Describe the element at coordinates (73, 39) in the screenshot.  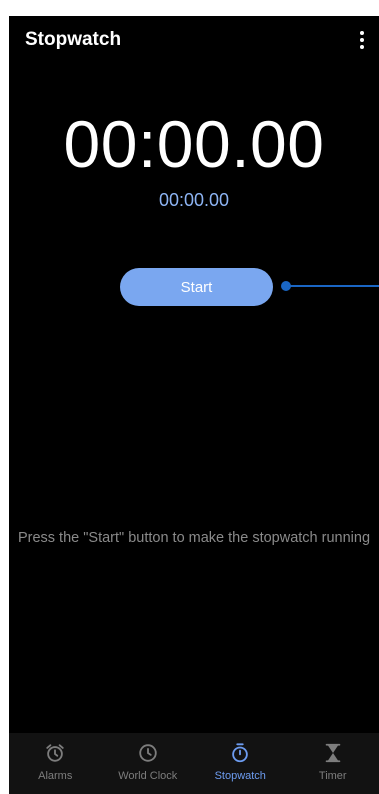
I see `page-title: Stopwatch` at that location.